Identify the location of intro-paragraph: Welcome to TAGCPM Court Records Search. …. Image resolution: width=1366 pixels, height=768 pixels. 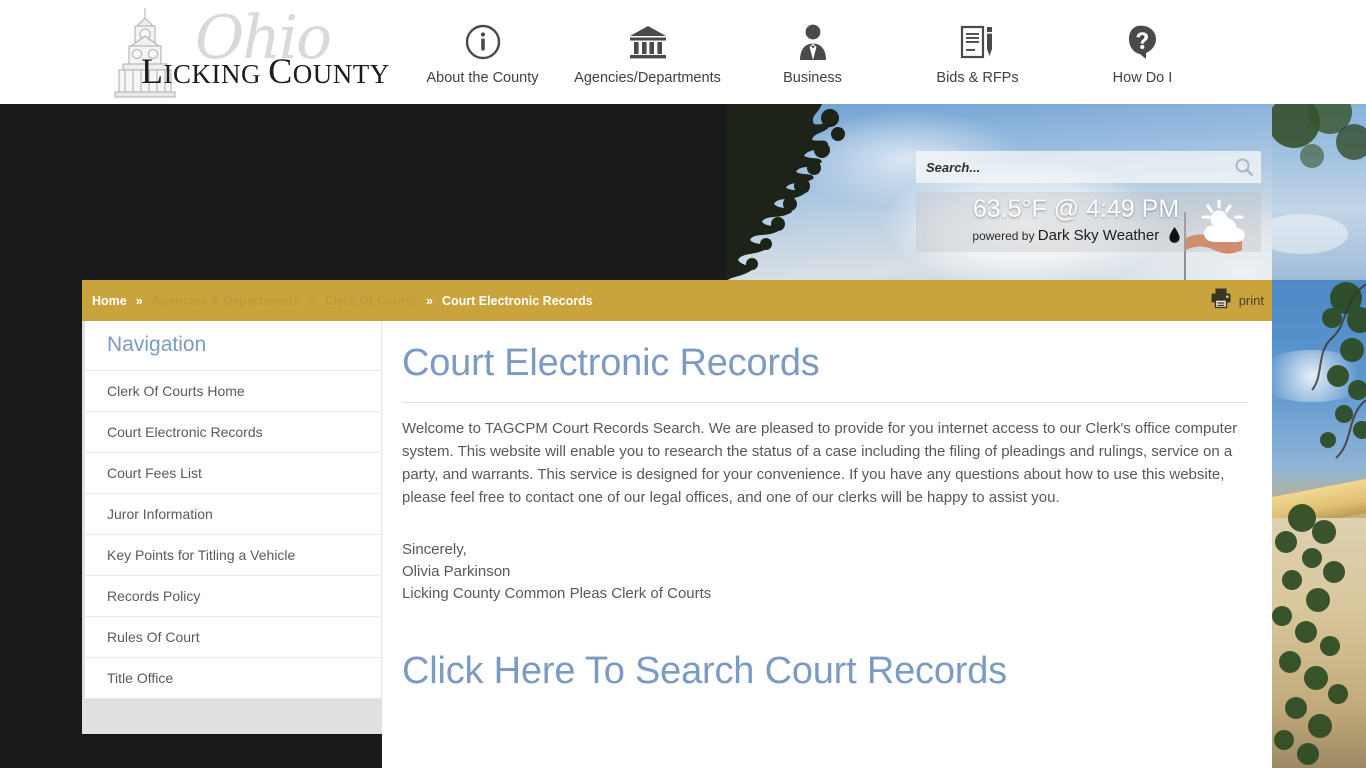
(820, 462).